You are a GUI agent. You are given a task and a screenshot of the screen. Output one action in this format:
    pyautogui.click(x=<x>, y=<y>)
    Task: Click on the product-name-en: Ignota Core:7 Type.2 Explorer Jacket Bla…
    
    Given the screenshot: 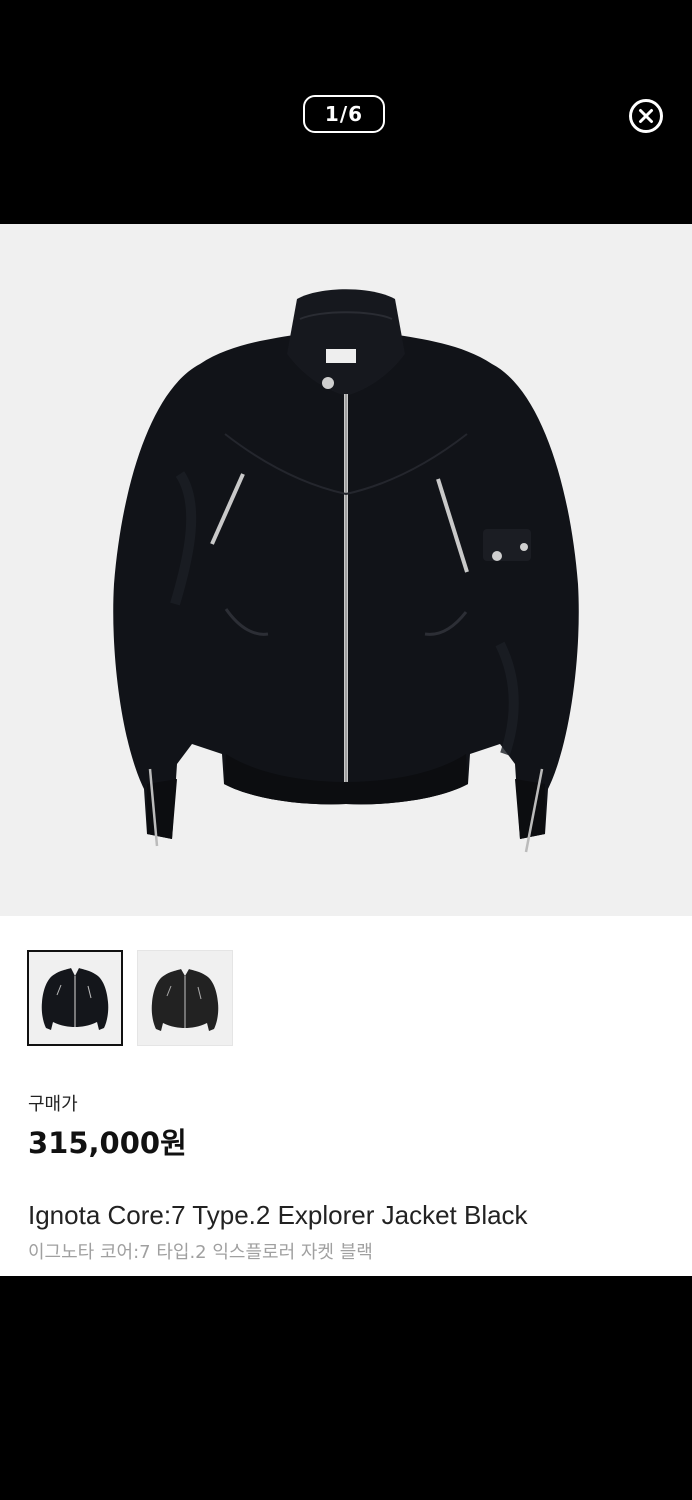 What is the action you would take?
    pyautogui.click(x=278, y=1215)
    